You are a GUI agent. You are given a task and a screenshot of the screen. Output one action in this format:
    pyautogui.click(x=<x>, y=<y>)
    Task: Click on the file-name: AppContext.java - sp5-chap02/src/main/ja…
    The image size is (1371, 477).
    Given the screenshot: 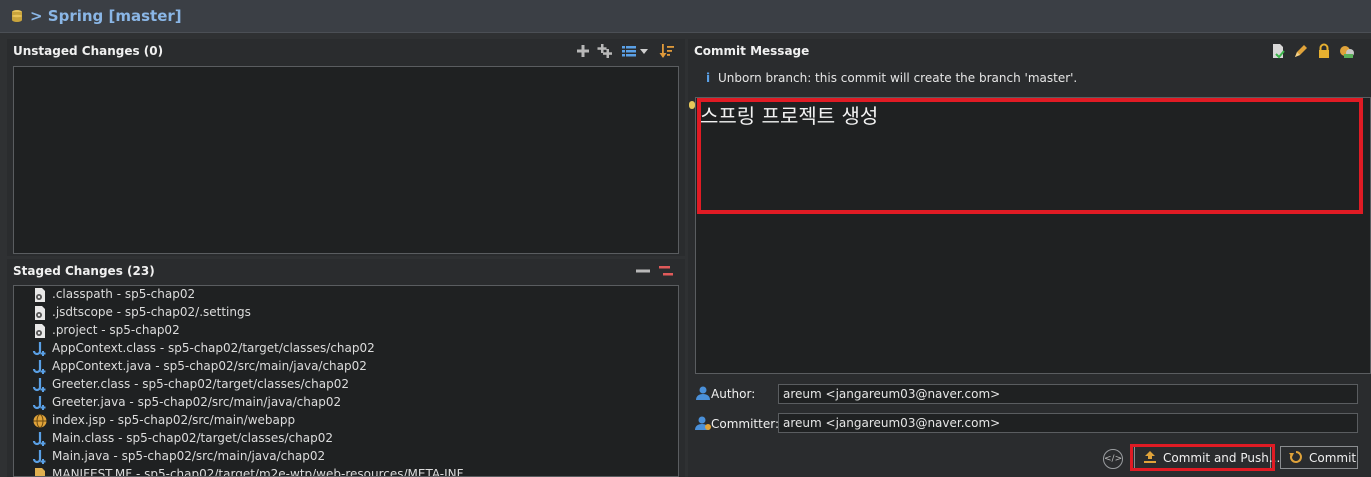 What is the action you would take?
    pyautogui.click(x=209, y=366)
    